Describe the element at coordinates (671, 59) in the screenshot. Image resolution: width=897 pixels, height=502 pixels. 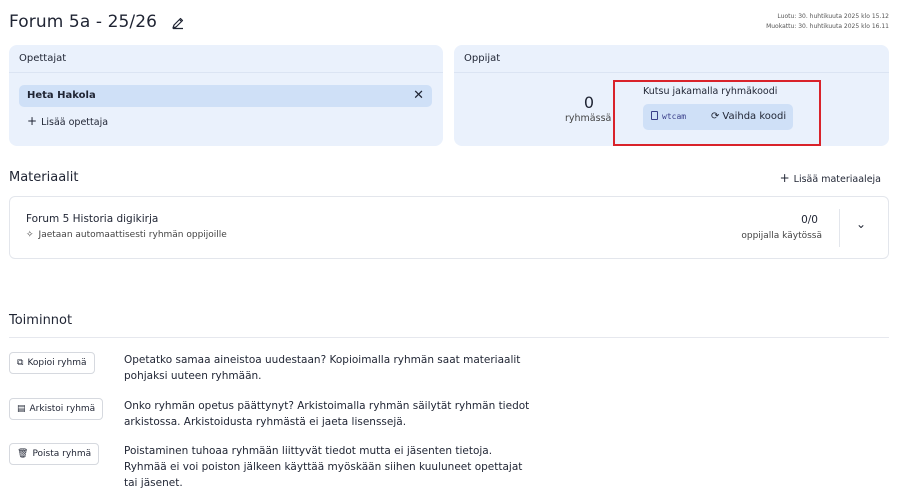
I see `learners-card-title: Oppijat` at that location.